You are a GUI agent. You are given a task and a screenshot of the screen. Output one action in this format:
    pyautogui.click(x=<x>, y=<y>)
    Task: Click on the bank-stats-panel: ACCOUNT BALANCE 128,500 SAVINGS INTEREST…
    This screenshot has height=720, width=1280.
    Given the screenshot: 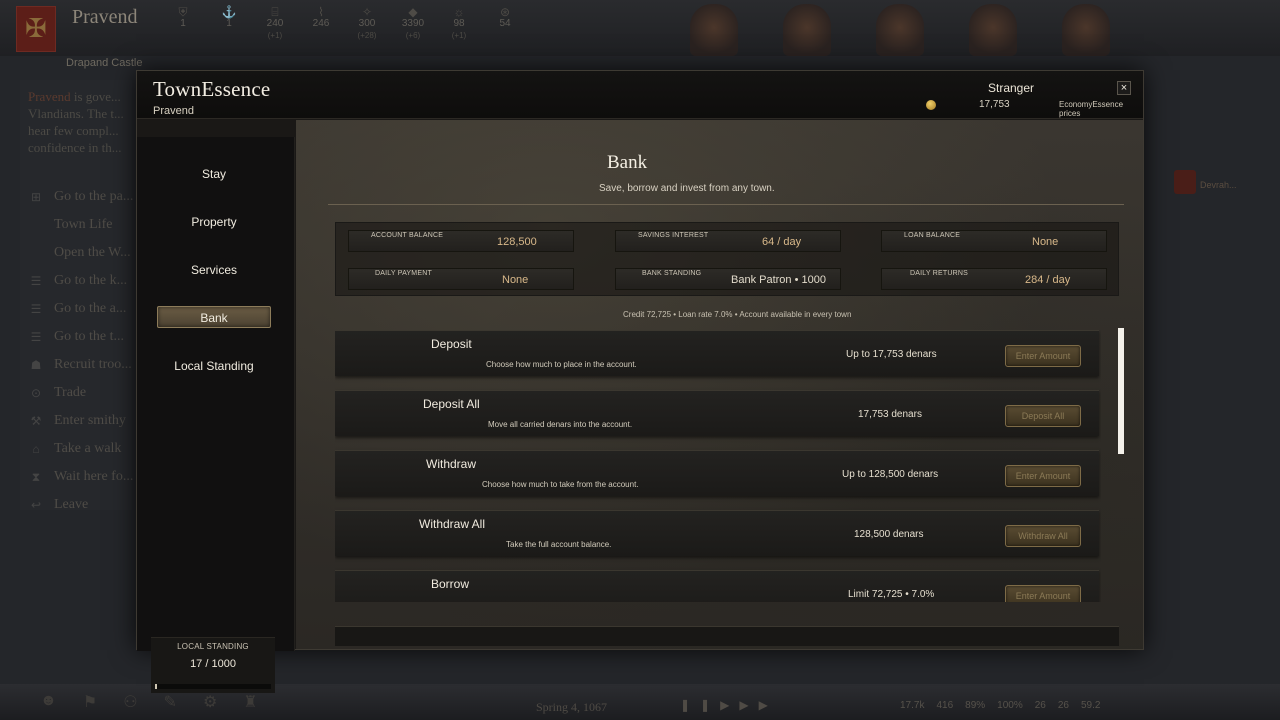 What is the action you would take?
    pyautogui.click(x=727, y=259)
    